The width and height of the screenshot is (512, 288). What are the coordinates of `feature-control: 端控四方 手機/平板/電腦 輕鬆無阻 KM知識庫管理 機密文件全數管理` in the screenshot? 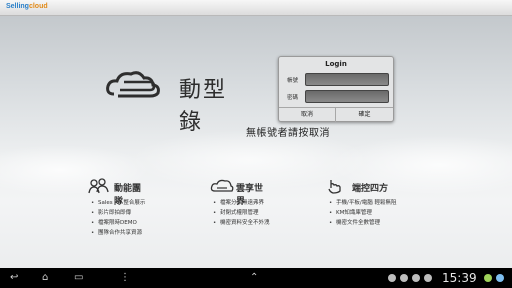 It's located at (361, 203).